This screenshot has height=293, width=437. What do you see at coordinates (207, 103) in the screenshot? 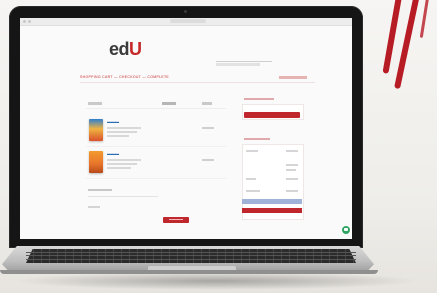
I see `column-header-price` at bounding box center [207, 103].